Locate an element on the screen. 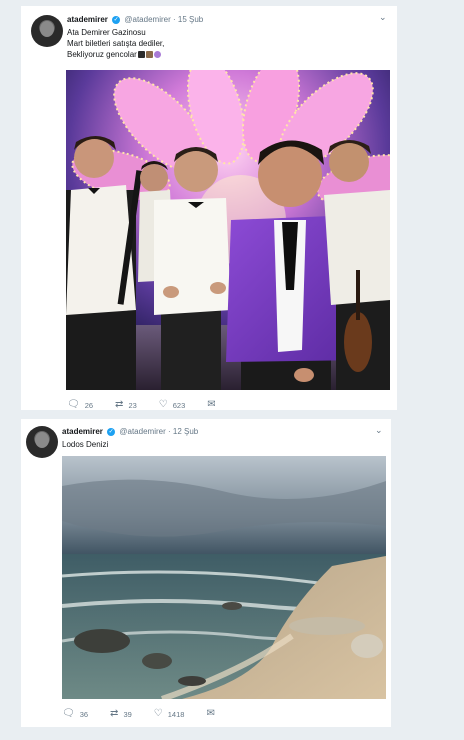  tweet-line: Mart biletleri satışta dediler, is located at coordinates (116, 43).